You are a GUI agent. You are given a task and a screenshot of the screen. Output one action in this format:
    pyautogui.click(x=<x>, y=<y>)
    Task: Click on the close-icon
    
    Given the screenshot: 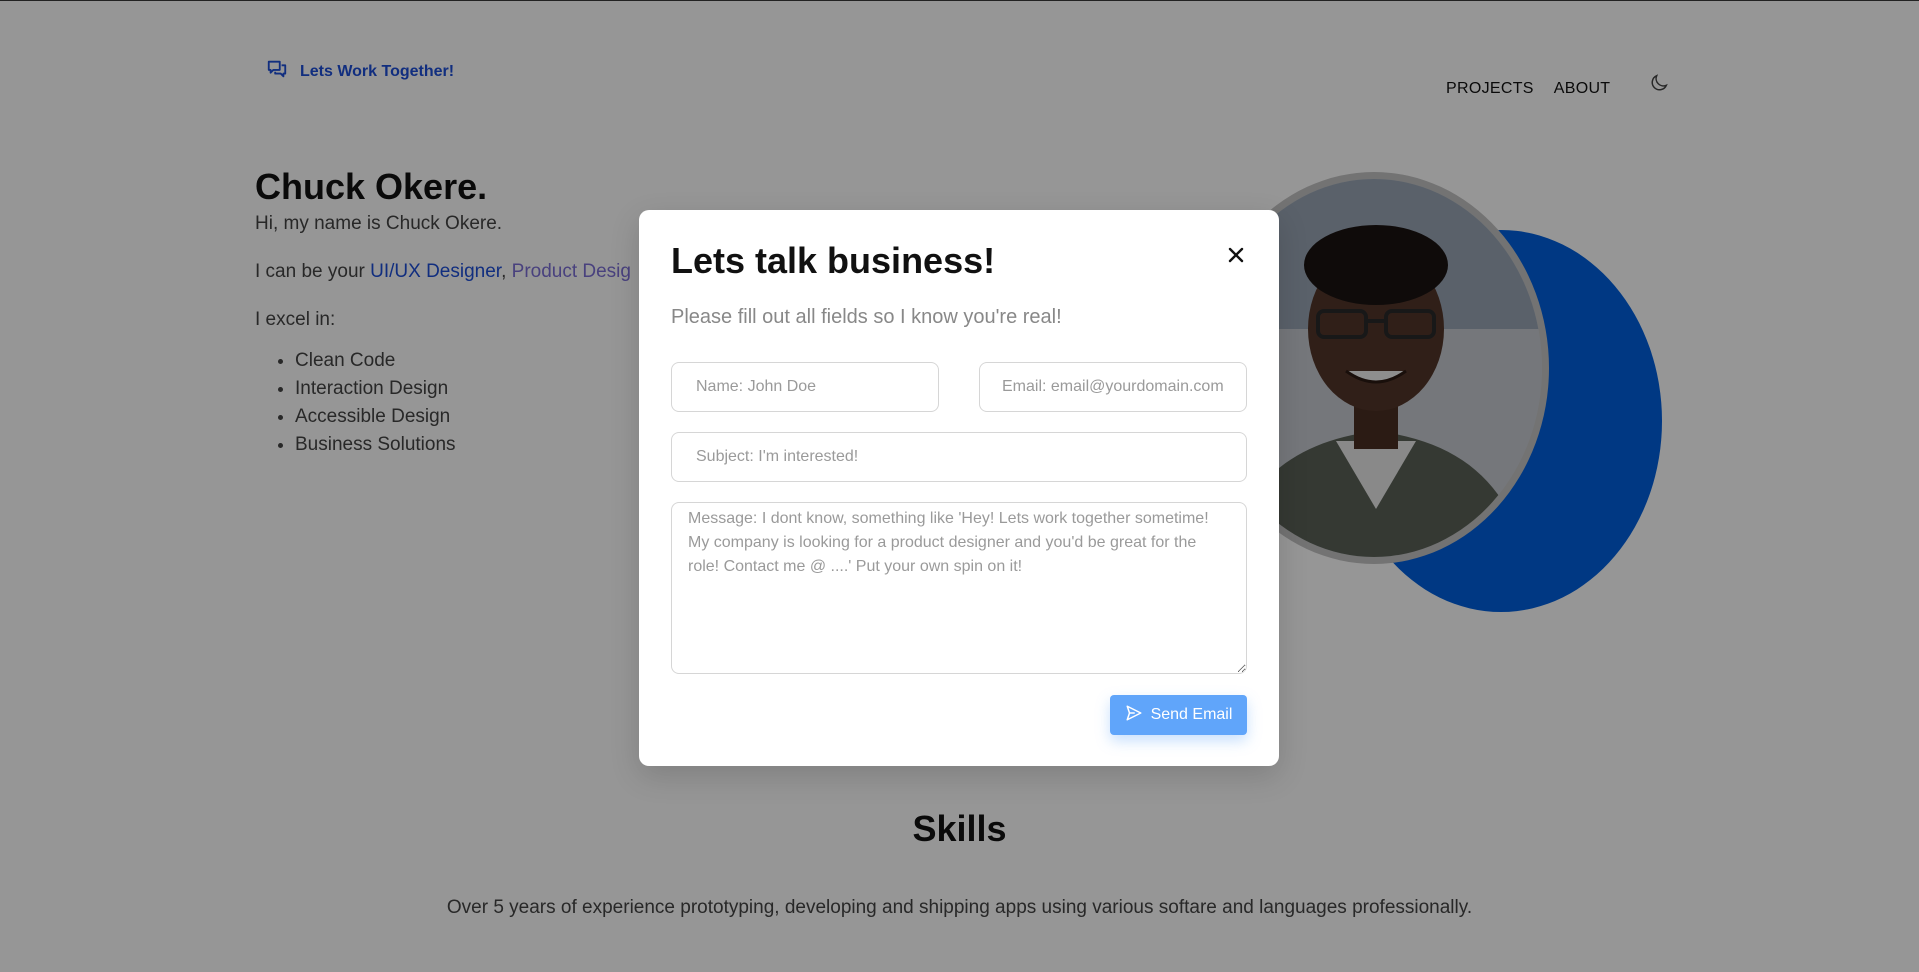 What is the action you would take?
    pyautogui.click(x=1236, y=259)
    